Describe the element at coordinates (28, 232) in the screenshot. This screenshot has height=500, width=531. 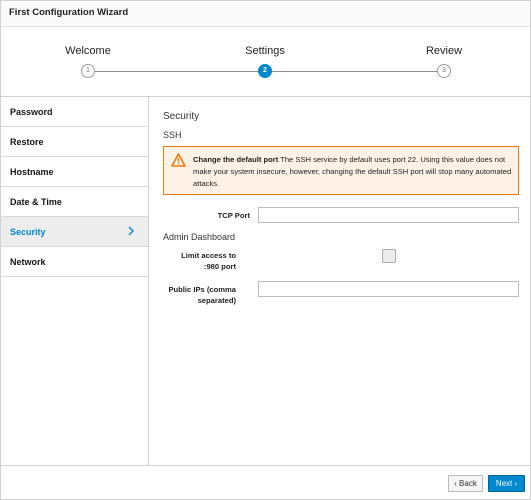
I see `sidebar-item-label: Security` at that location.